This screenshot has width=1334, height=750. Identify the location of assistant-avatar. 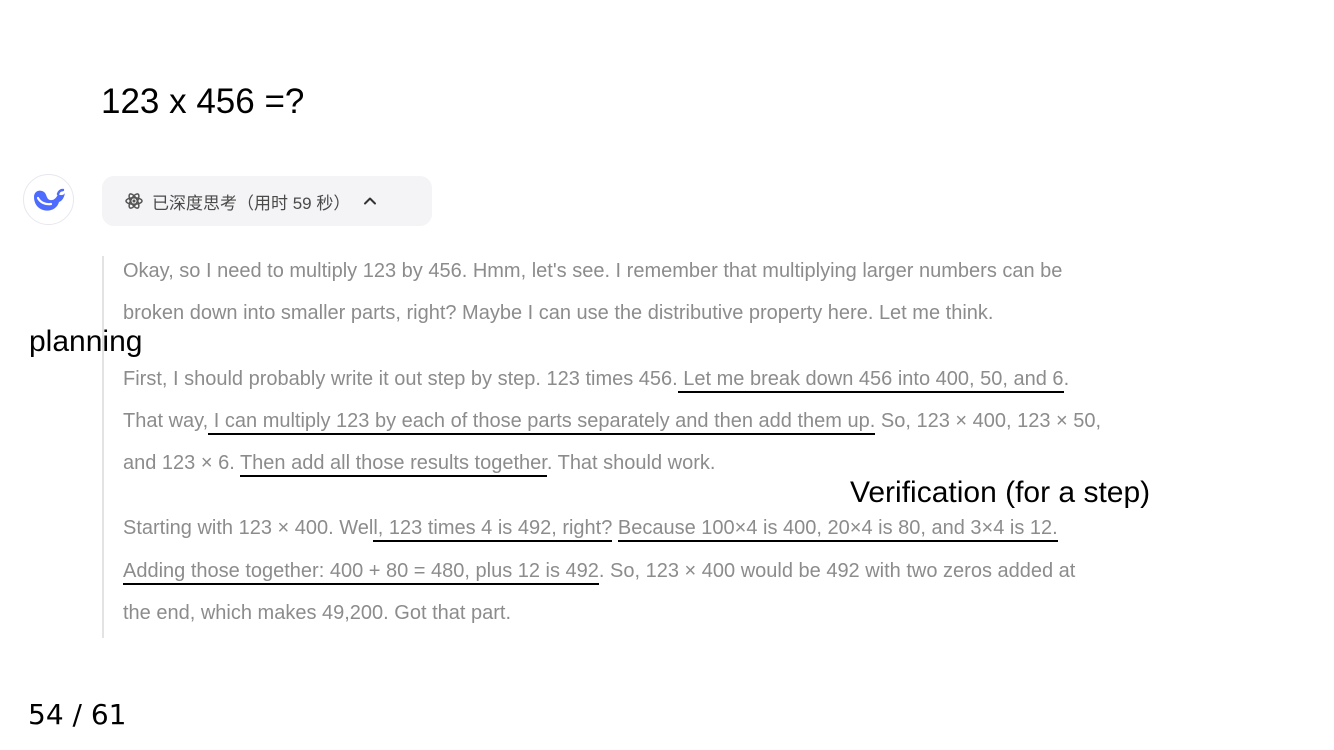
(48, 199).